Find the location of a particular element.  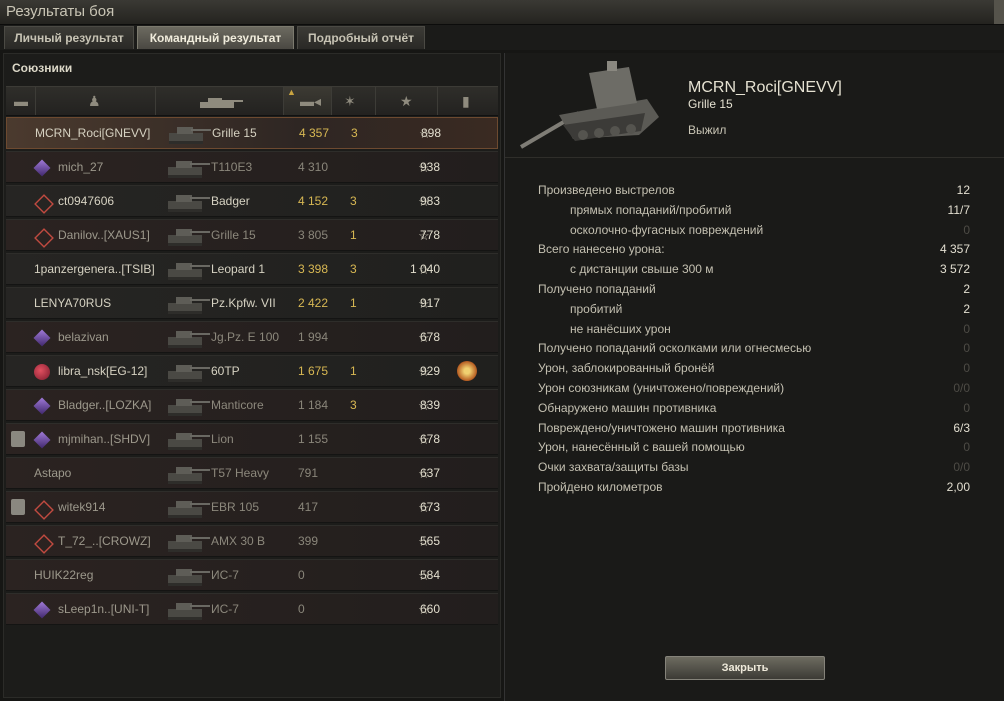

stat-row: осколочно-фугасных повреждений 0 is located at coordinates (754, 231).